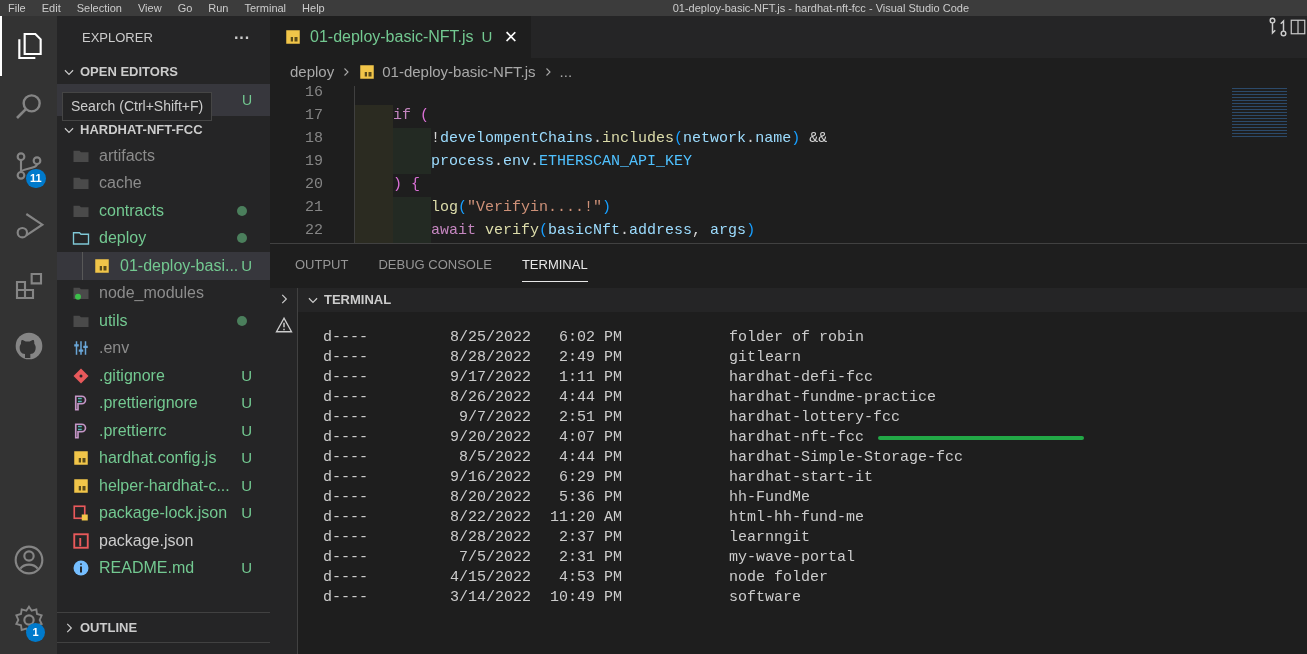 The width and height of the screenshot is (1307, 654). I want to click on code-line: log("Verifyin....!"), so click(521, 208).